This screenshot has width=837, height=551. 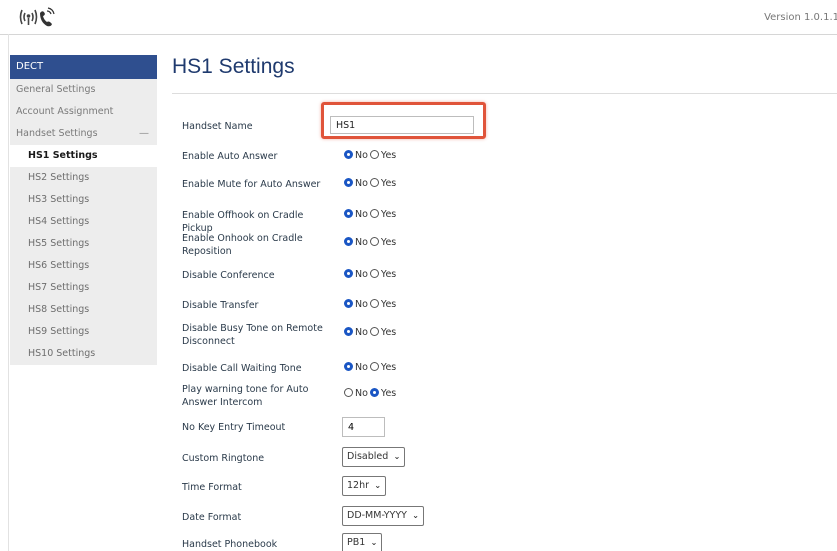 What do you see at coordinates (83, 244) in the screenshot?
I see `sidebar-item-hs5-settings: HS5 Settings` at bounding box center [83, 244].